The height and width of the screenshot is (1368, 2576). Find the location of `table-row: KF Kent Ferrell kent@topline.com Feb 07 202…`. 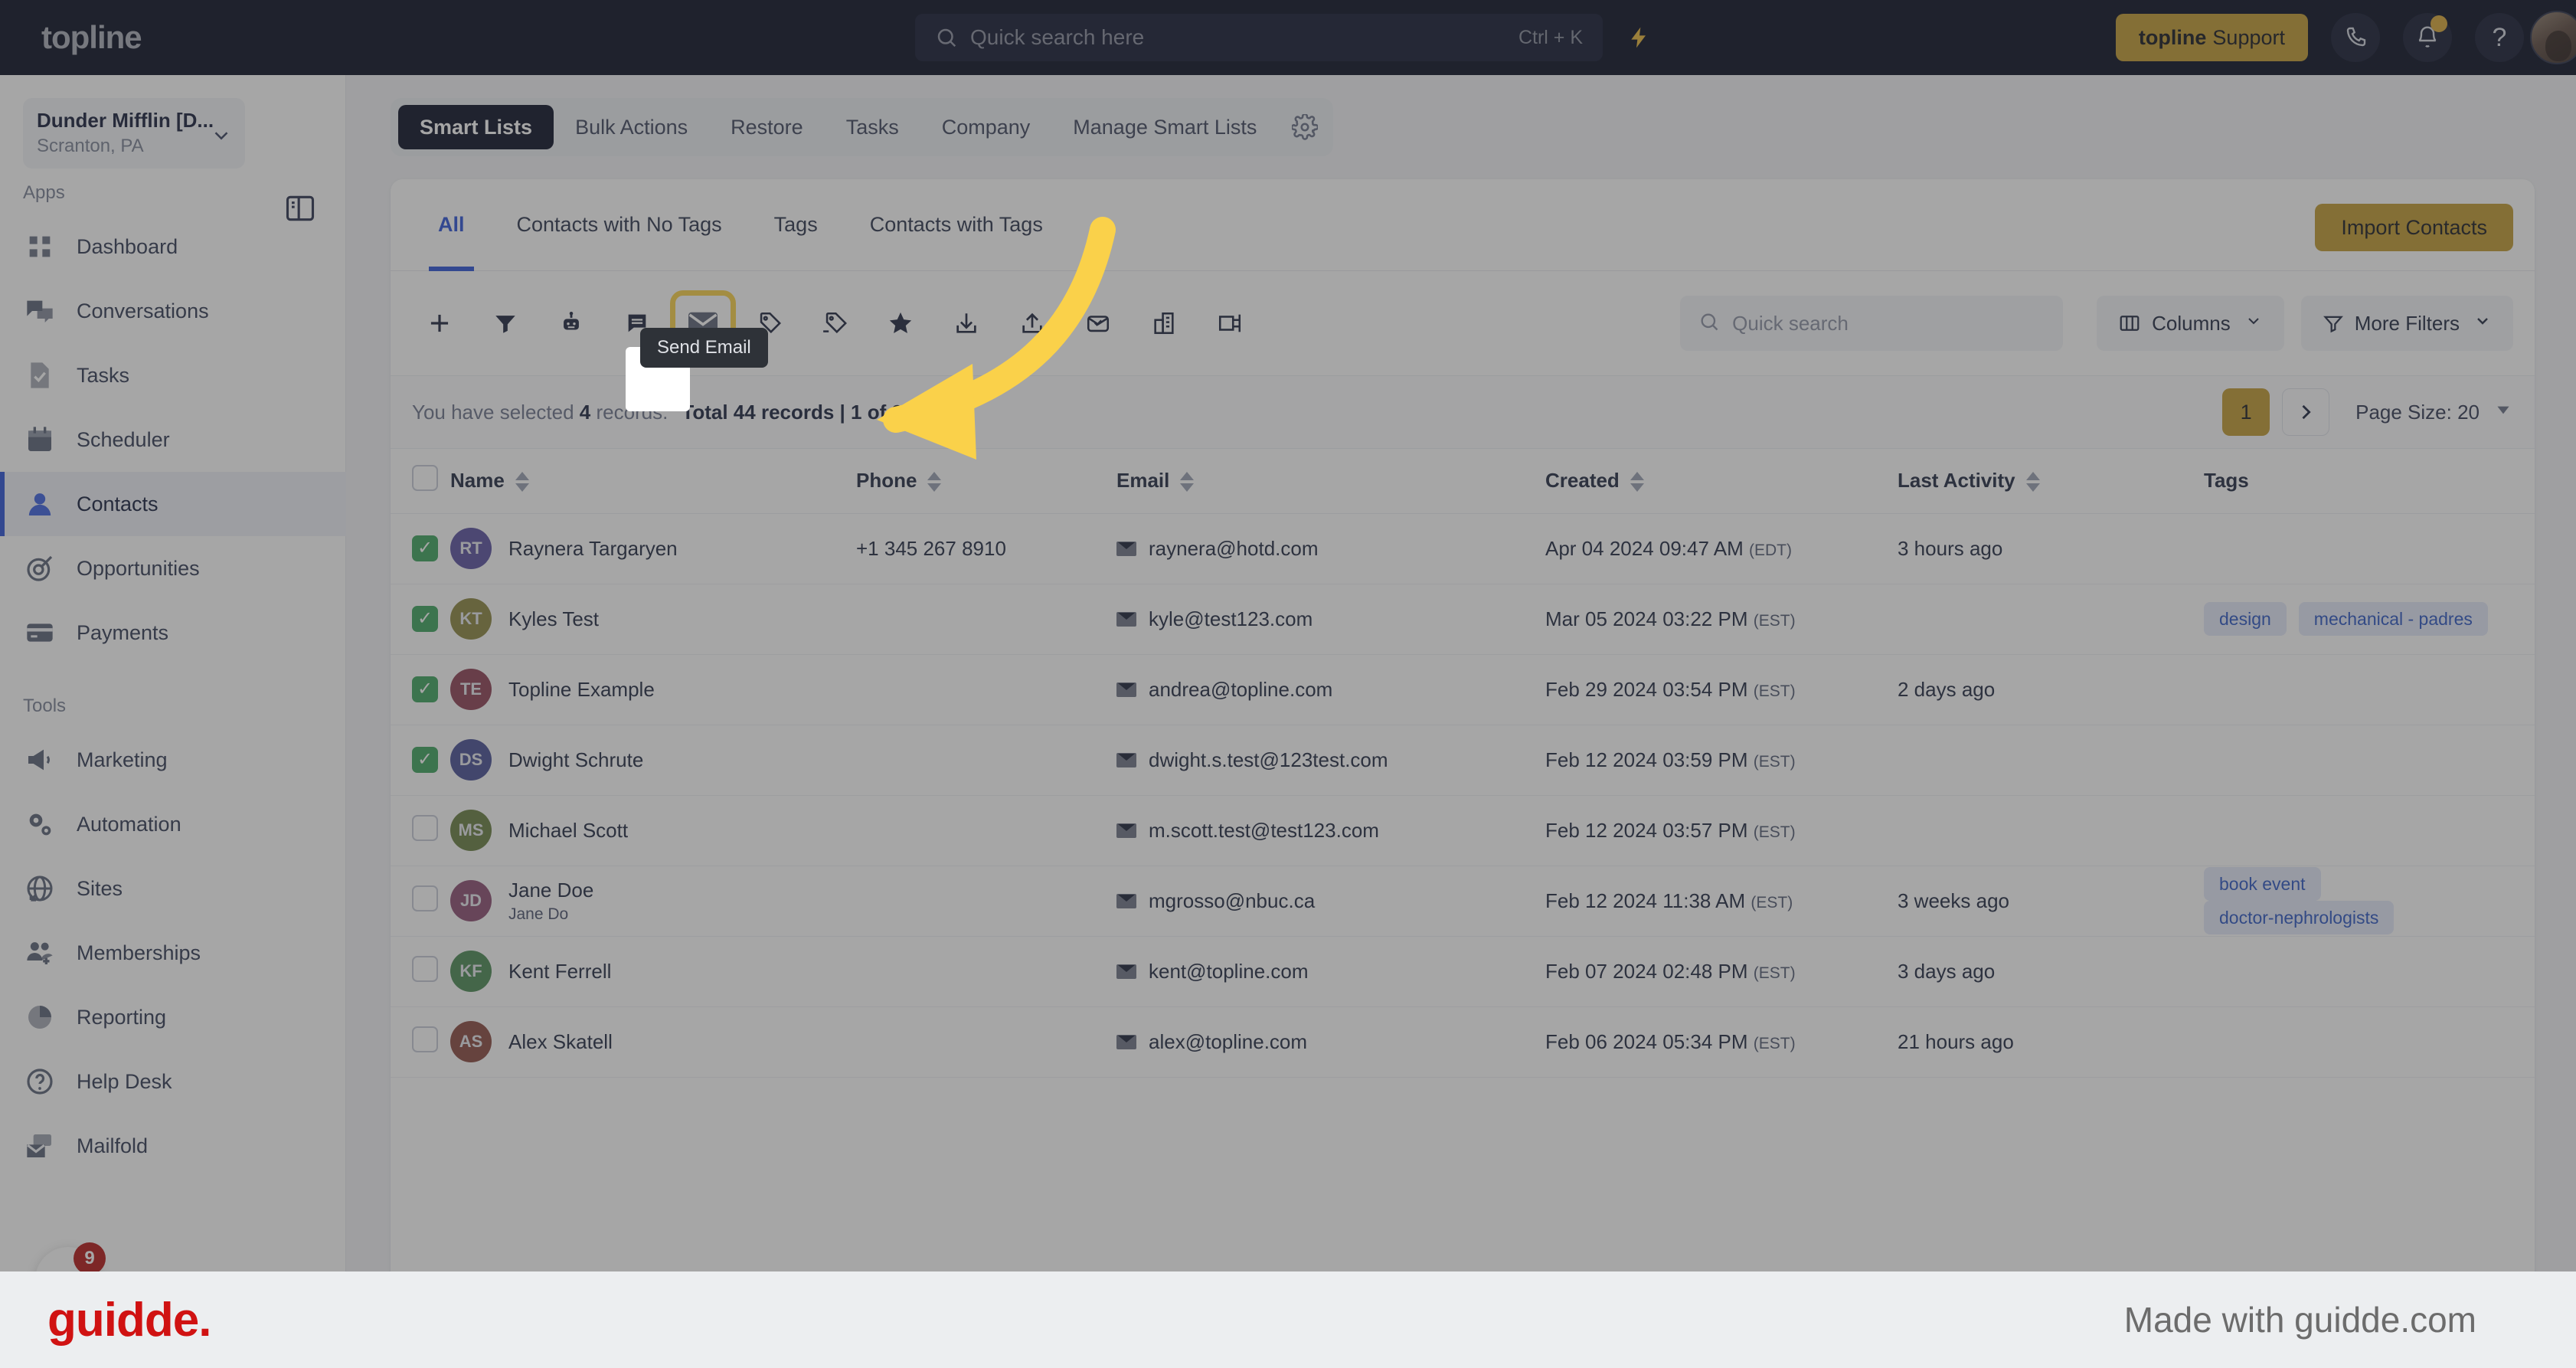

table-row: KF Kent Ferrell kent@topline.com Feb 07 202… is located at coordinates (1463, 971).